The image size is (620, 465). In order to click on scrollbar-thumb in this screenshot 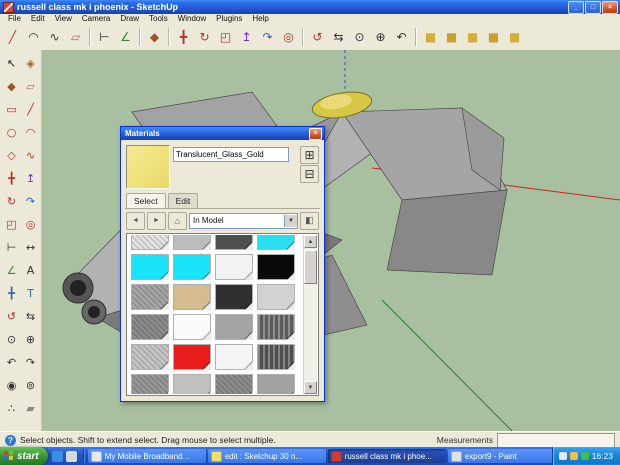, I will do `click(310, 267)`.